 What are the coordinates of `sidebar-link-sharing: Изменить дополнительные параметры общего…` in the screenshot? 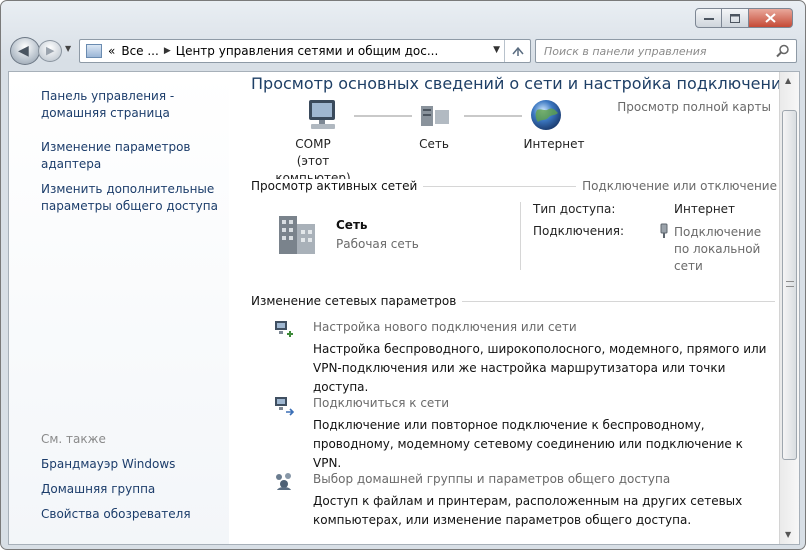 It's located at (131, 198).